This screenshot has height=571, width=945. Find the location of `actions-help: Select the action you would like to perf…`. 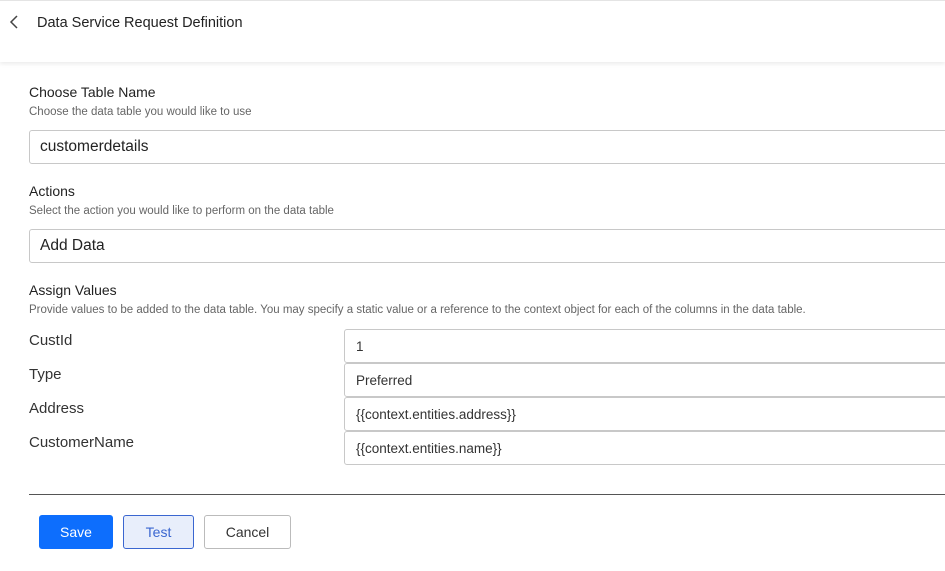

actions-help: Select the action you would like to perf… is located at coordinates (181, 211).